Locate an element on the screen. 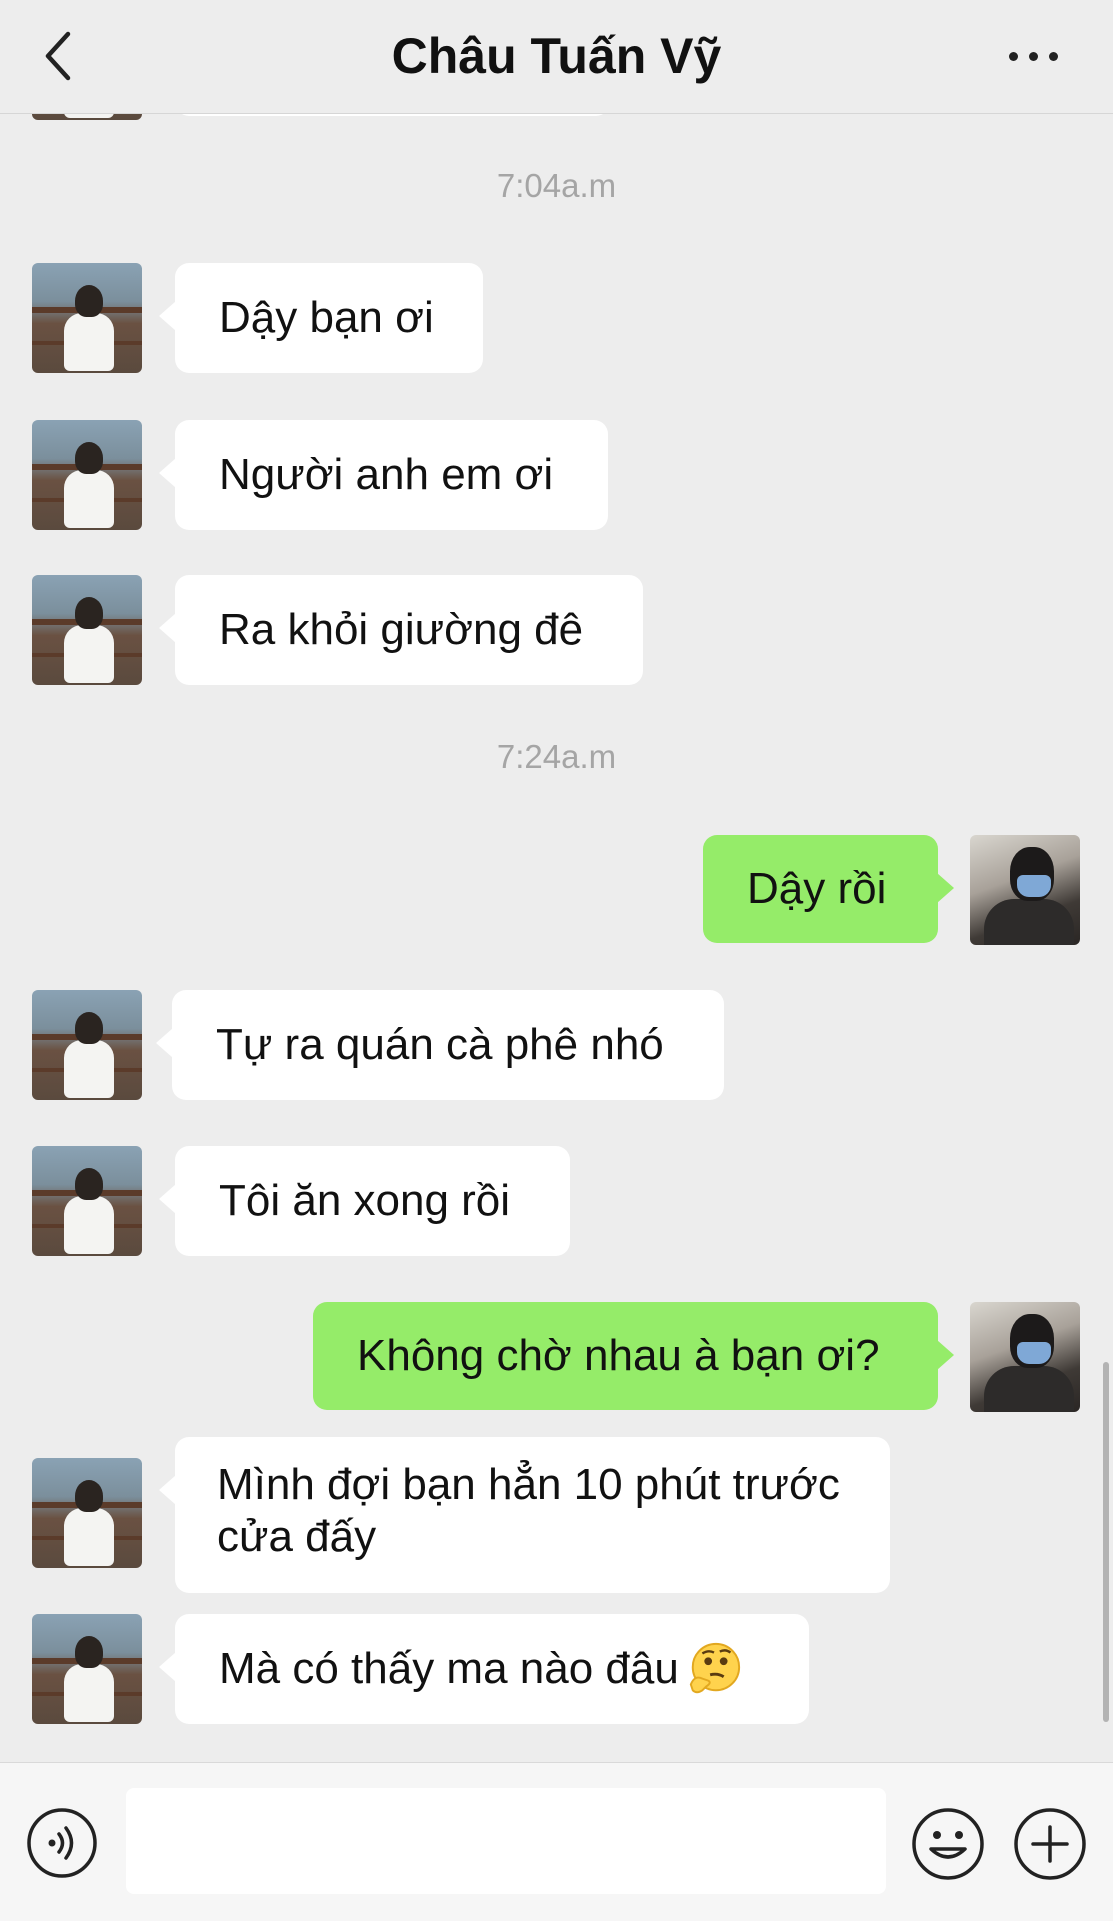 The image size is (1113, 1921). voice-icon is located at coordinates (62, 1843).